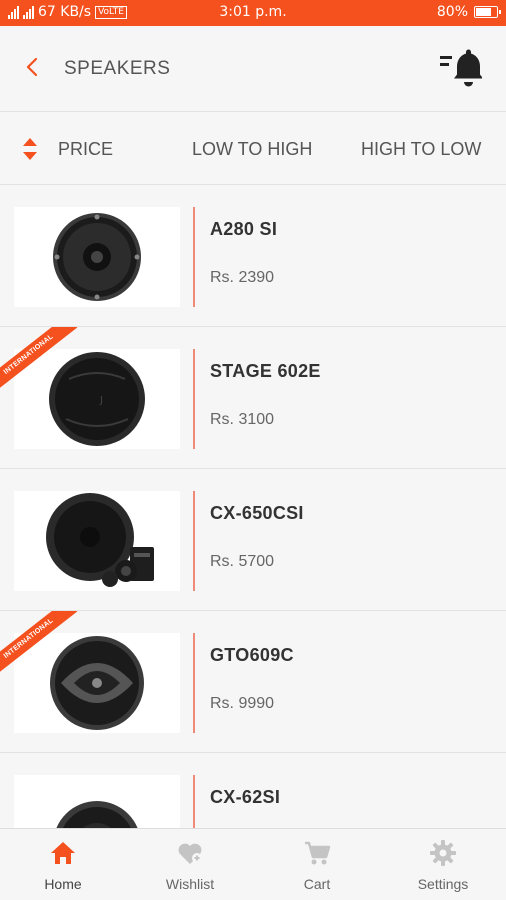 This screenshot has width=506, height=900. Describe the element at coordinates (117, 68) in the screenshot. I see `page-title: SPEAKERS` at that location.